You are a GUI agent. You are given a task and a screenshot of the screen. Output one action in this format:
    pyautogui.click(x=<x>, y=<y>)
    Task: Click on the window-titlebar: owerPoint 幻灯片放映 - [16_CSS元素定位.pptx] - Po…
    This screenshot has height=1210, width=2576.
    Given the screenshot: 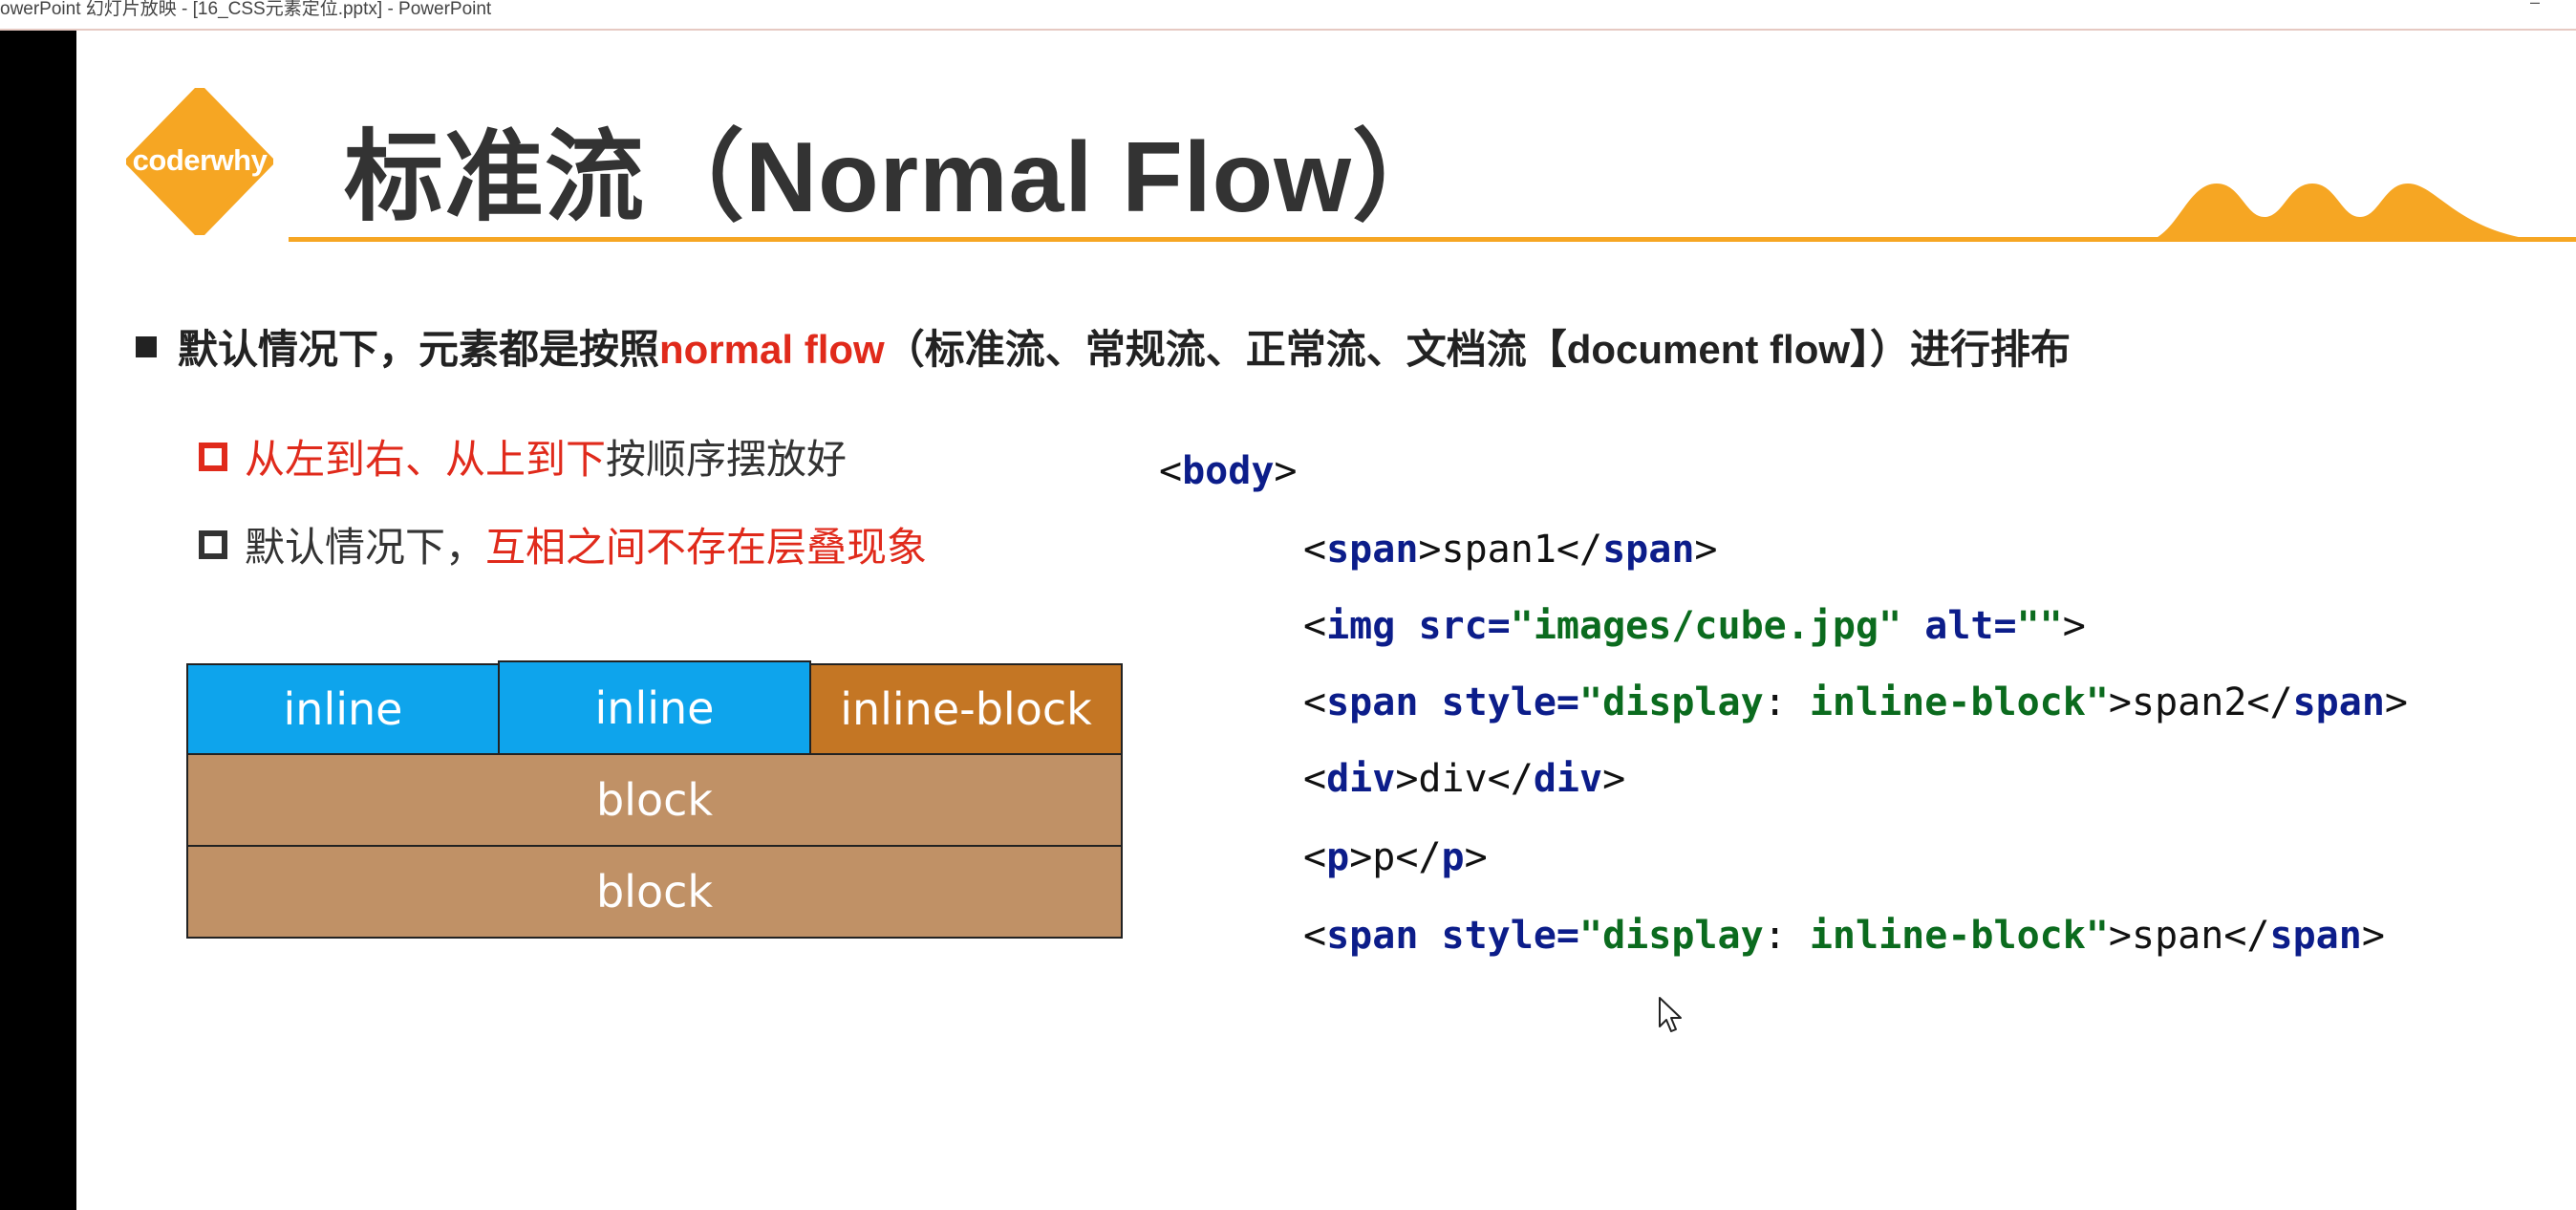 What is the action you would take?
    pyautogui.click(x=1288, y=15)
    